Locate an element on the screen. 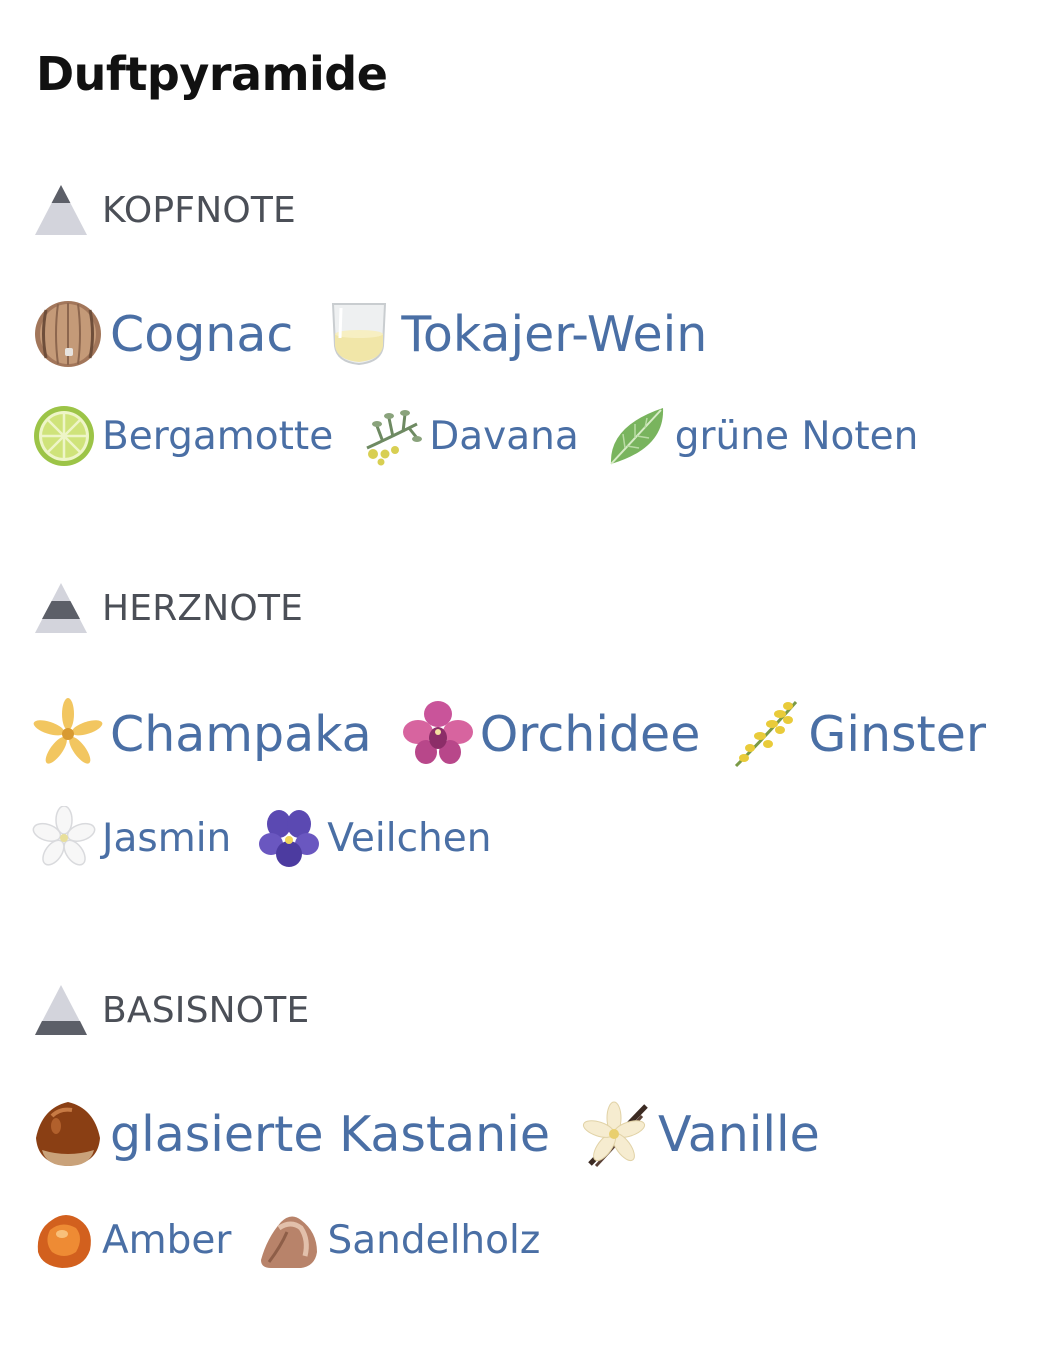 This screenshot has width=1042, height=1350. note-veilchen: Veilchen is located at coordinates (374, 838).